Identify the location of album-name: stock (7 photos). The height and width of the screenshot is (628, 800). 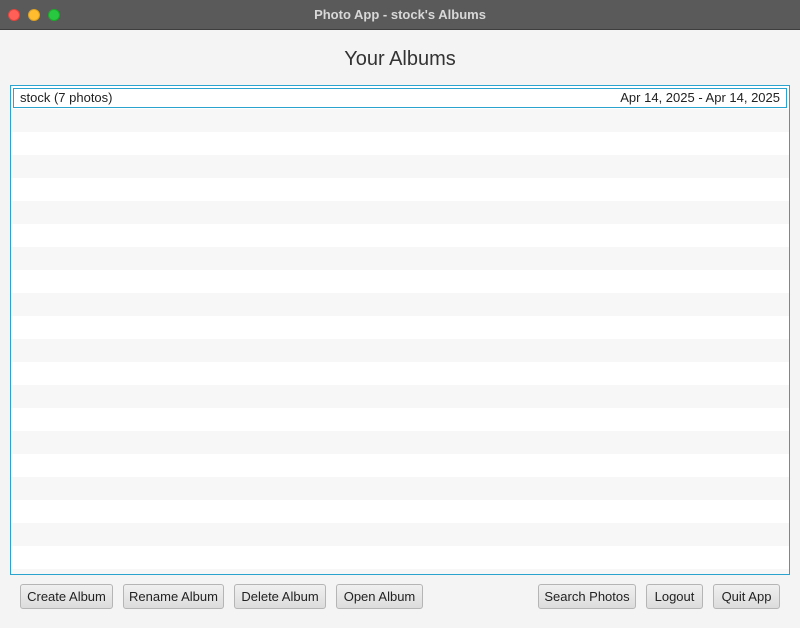
(66, 97).